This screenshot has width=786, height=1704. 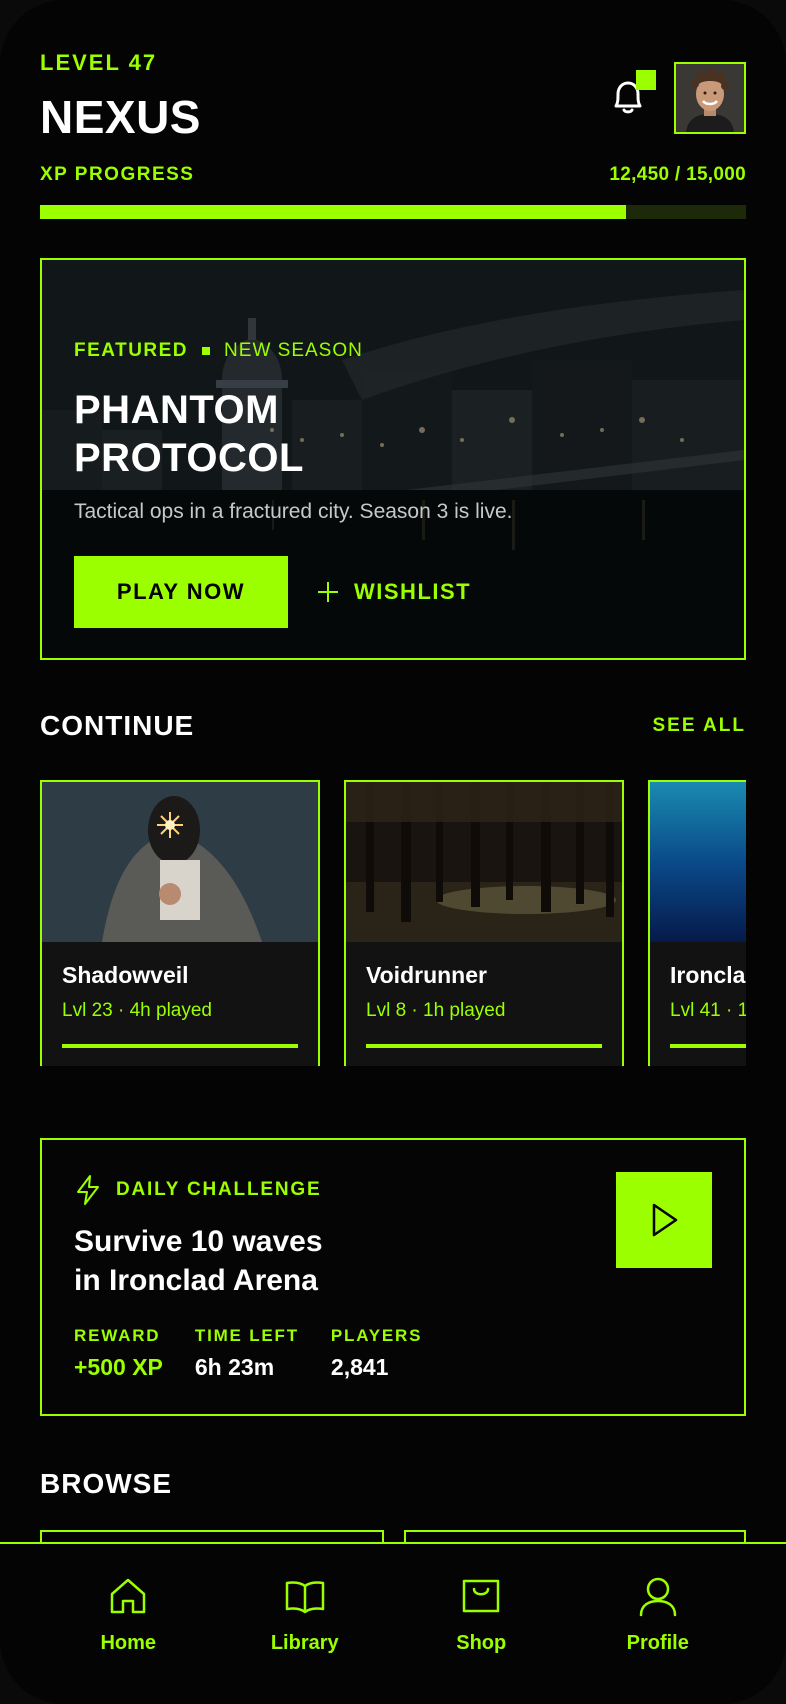 What do you see at coordinates (657, 1597) in the screenshot?
I see `user-icon` at bounding box center [657, 1597].